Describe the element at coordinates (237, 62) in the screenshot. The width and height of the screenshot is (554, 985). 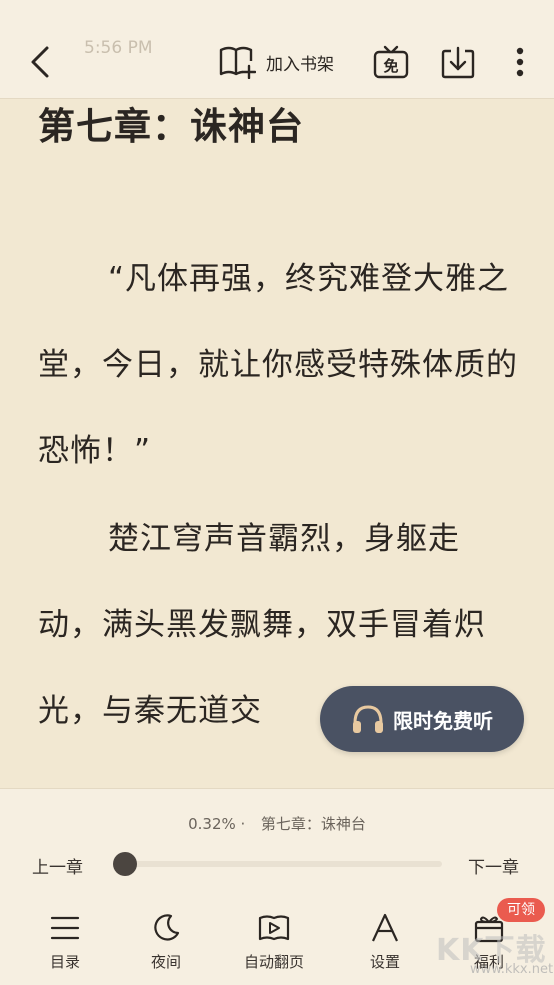
I see `book-plus-icon` at that location.